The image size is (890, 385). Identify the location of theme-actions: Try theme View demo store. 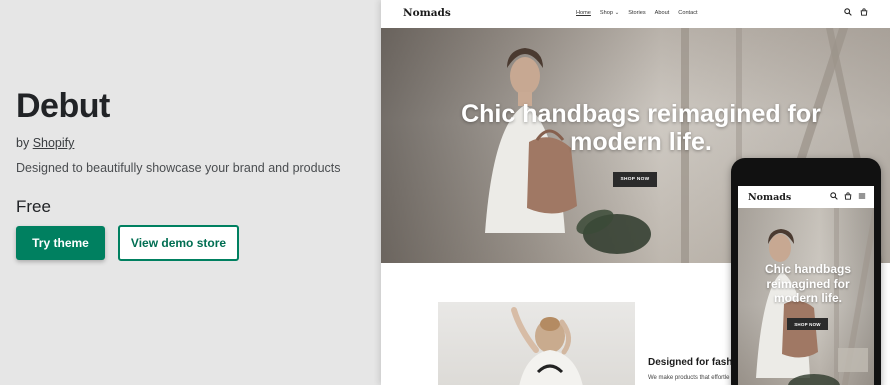
(127, 243).